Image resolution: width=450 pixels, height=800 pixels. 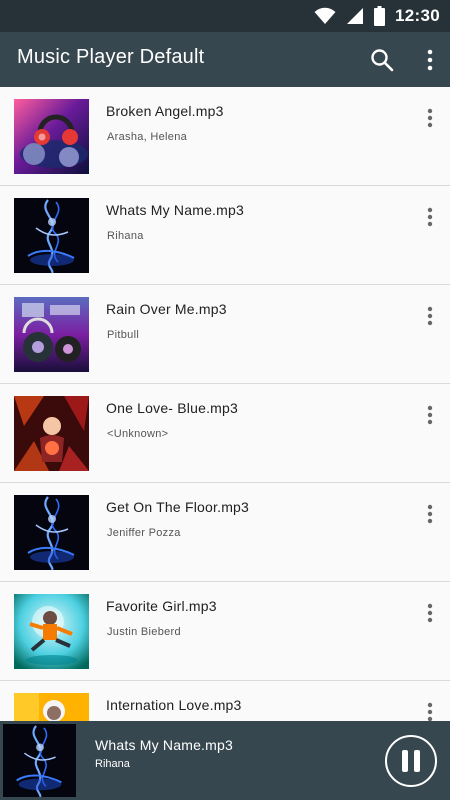 I want to click on song-title: Whats My Name.mp3, so click(x=175, y=210).